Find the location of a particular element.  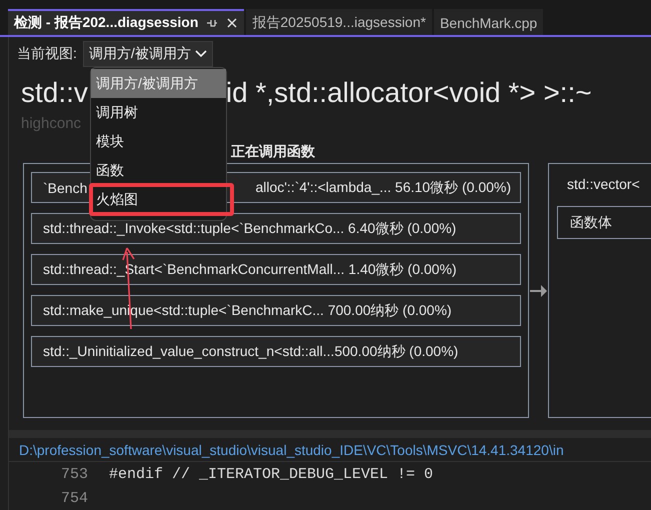

document-tab: 报告20250519...iagsession* is located at coordinates (339, 22).